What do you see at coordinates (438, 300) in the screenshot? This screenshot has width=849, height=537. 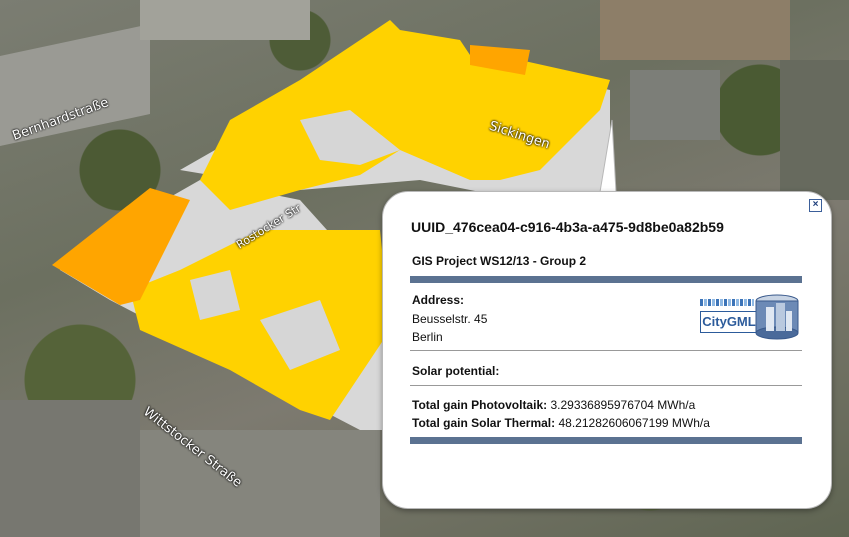 I see `address-heading: Address:` at bounding box center [438, 300].